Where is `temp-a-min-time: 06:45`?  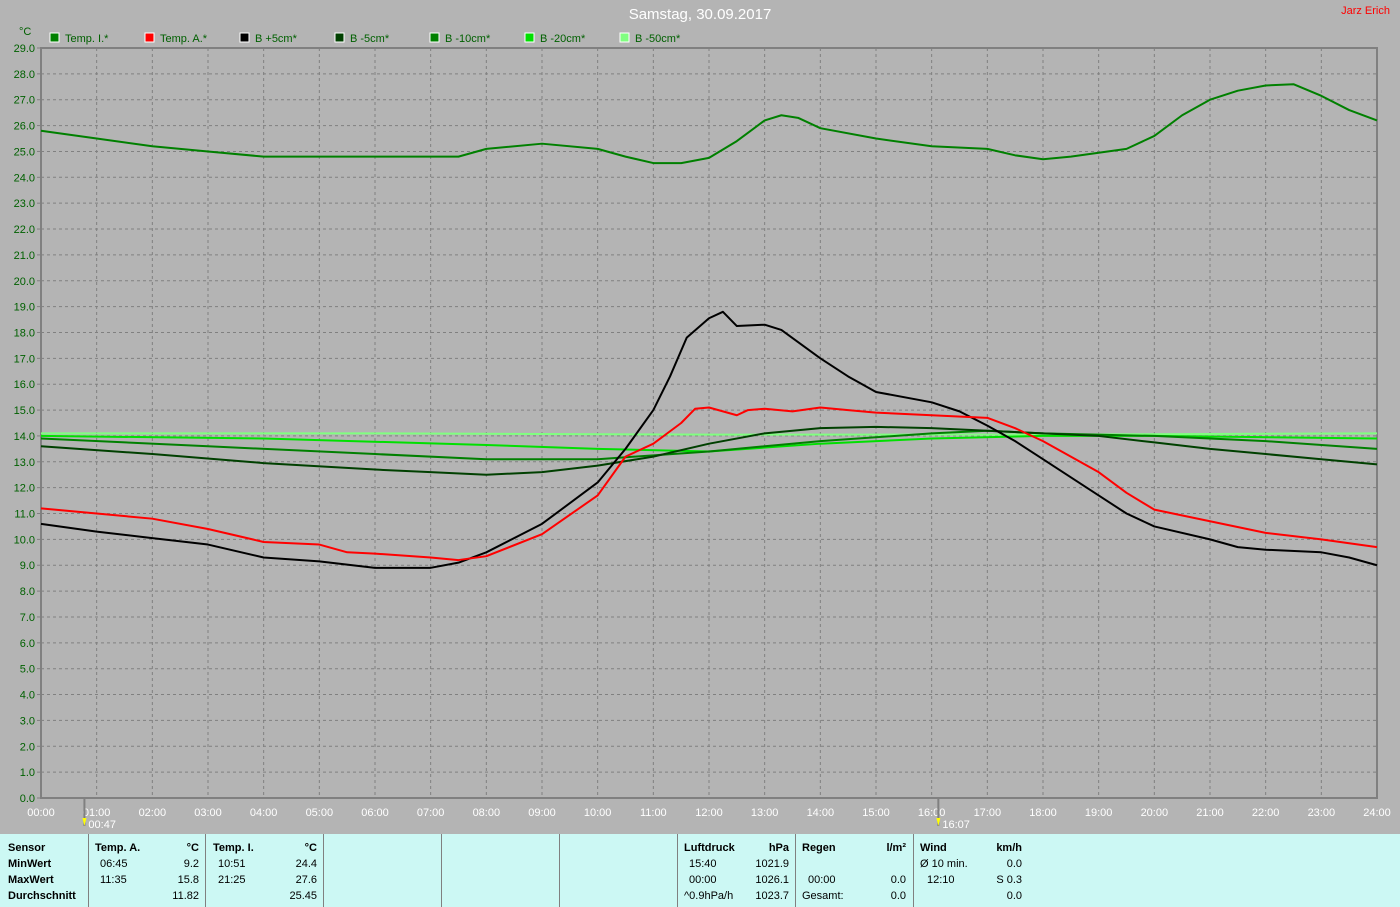 temp-a-min-time: 06:45 is located at coordinates (114, 864).